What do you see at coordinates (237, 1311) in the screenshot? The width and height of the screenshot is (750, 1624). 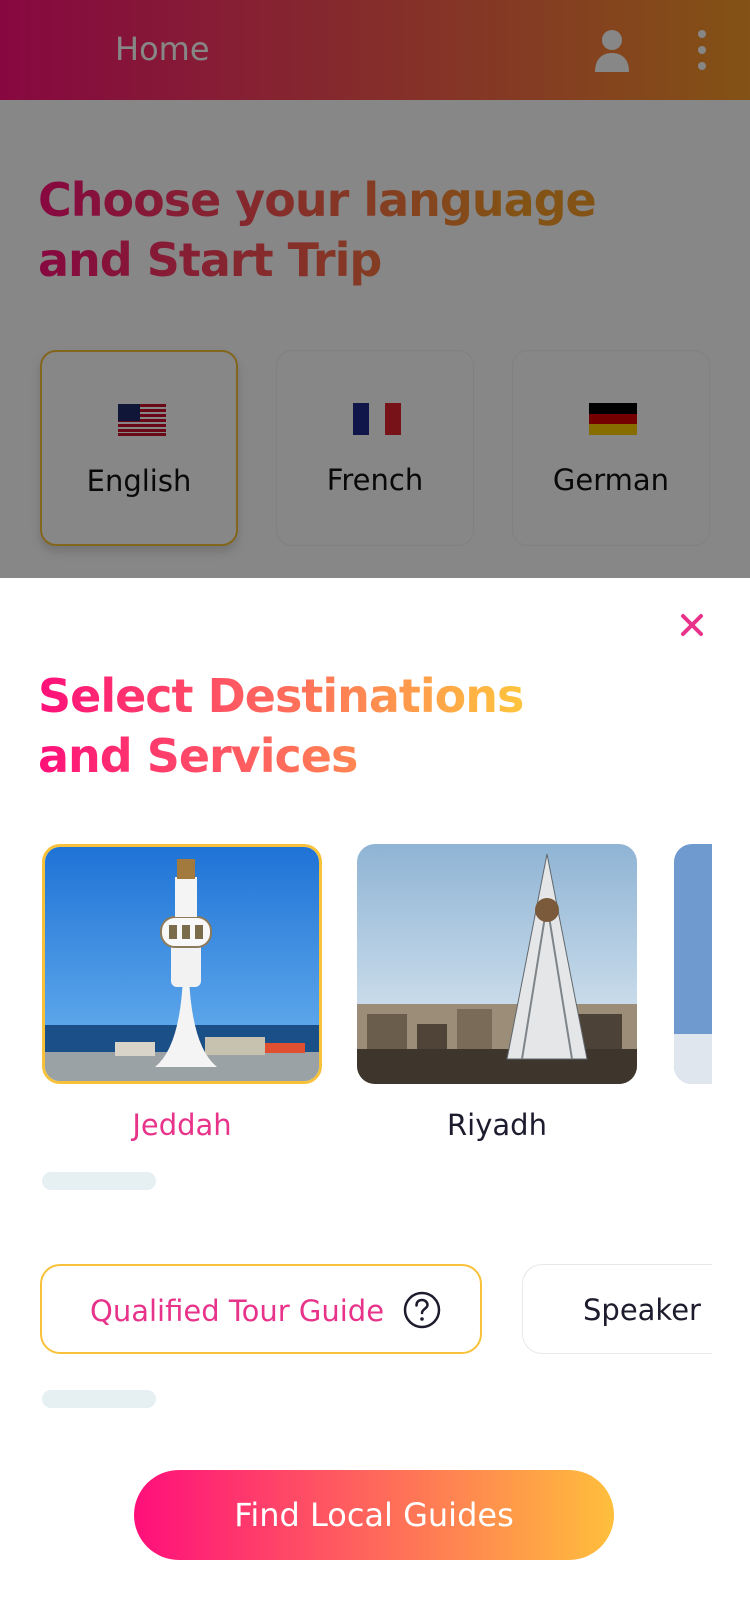 I see `service-label: Qualified Tour Guide` at bounding box center [237, 1311].